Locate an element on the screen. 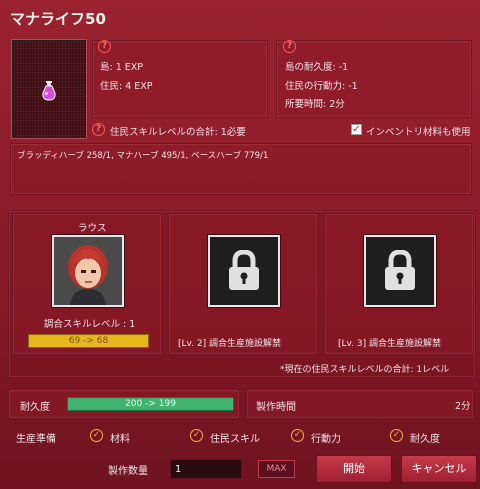 The width and height of the screenshot is (480, 489). production-time-label: 製作時間 is located at coordinates (276, 407).